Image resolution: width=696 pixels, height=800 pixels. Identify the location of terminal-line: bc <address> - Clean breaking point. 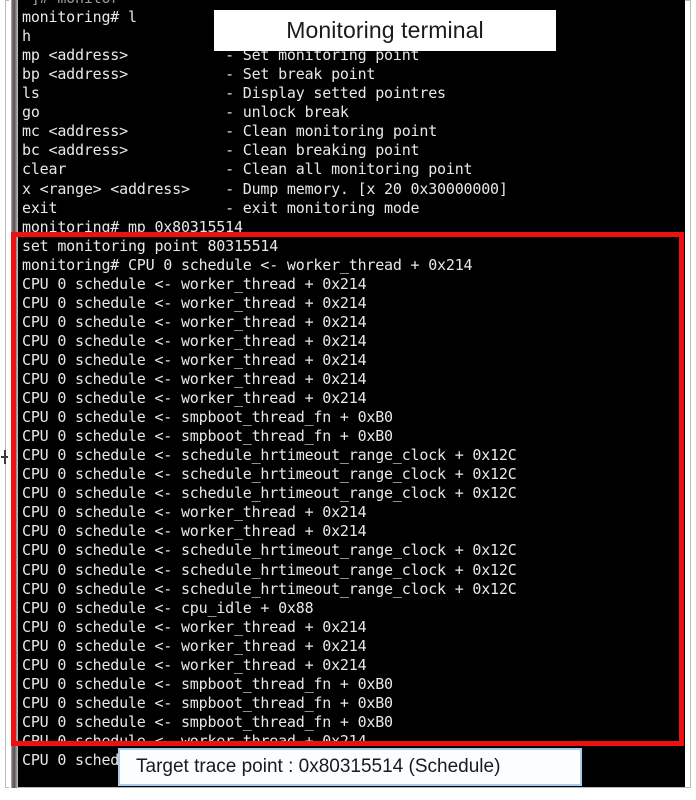
(221, 150).